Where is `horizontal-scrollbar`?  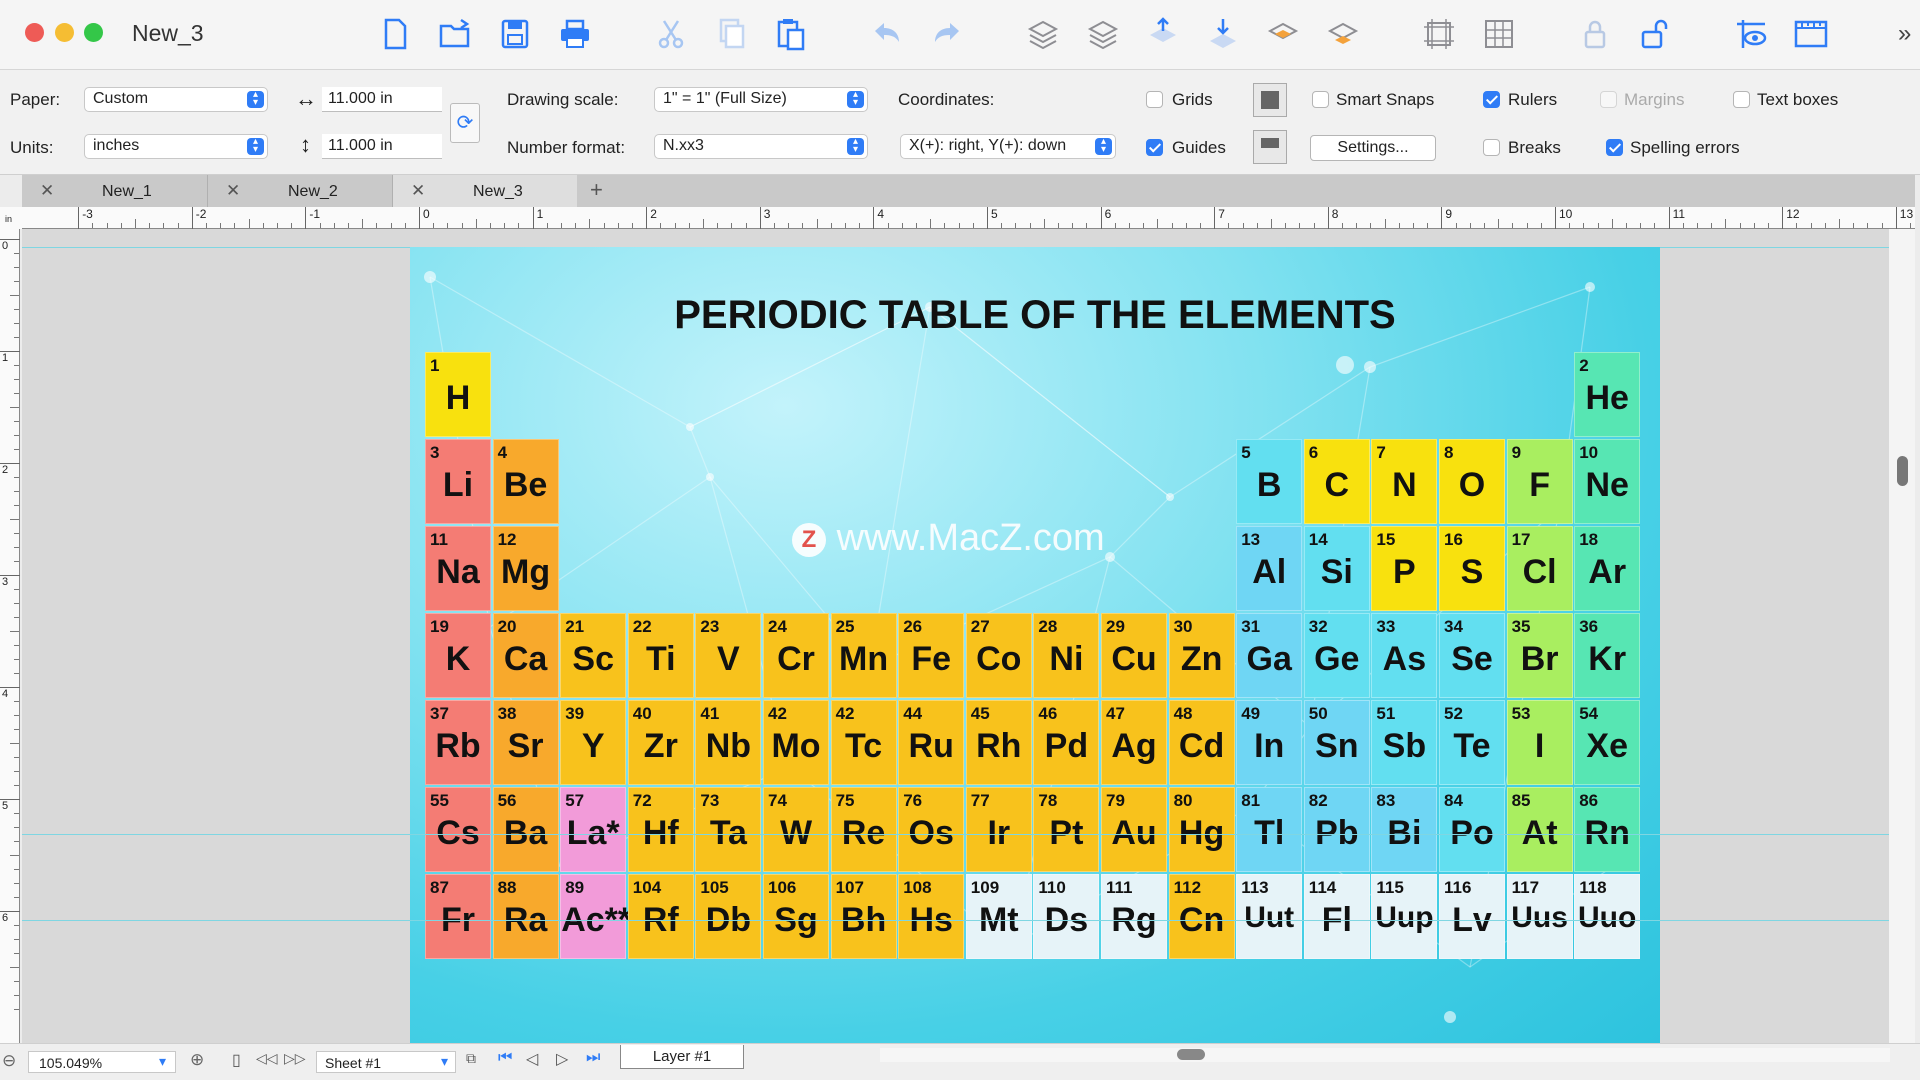 horizontal-scrollbar is located at coordinates (1385, 1055).